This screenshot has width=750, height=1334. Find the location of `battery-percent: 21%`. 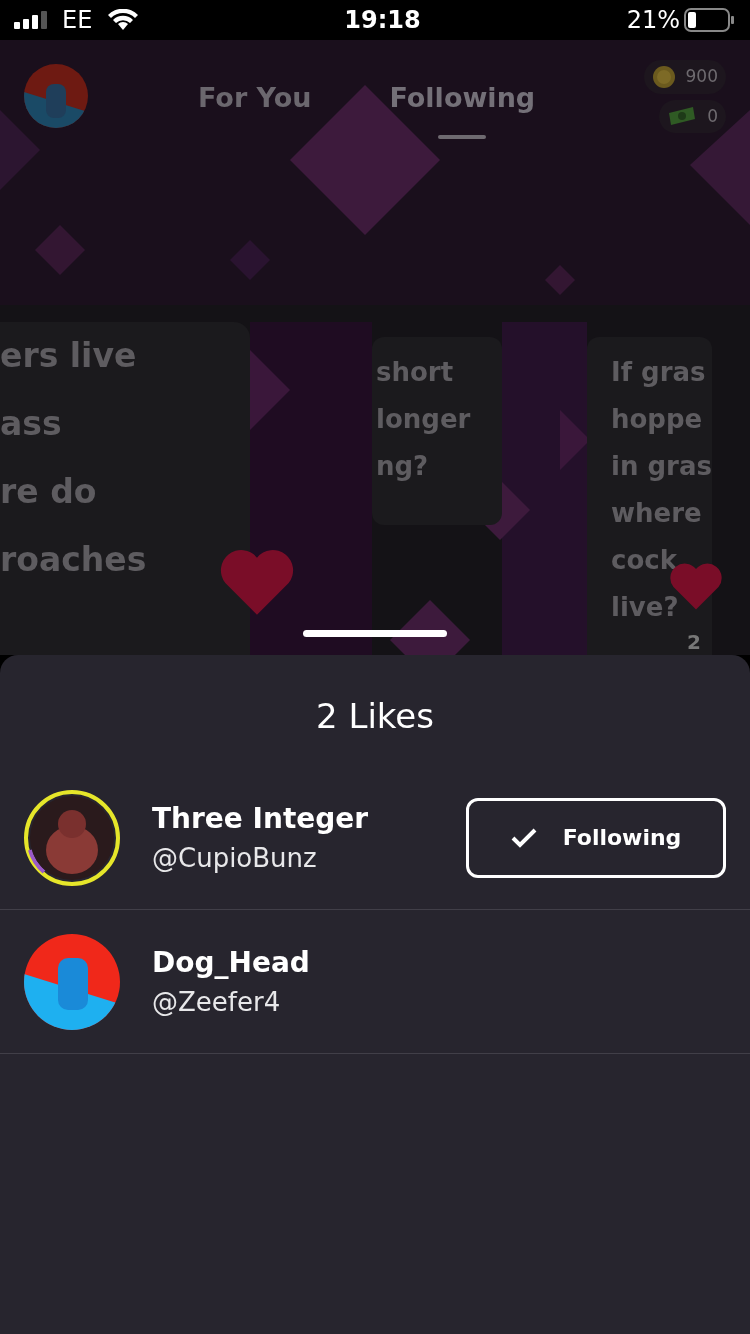

battery-percent: 21% is located at coordinates (653, 20).